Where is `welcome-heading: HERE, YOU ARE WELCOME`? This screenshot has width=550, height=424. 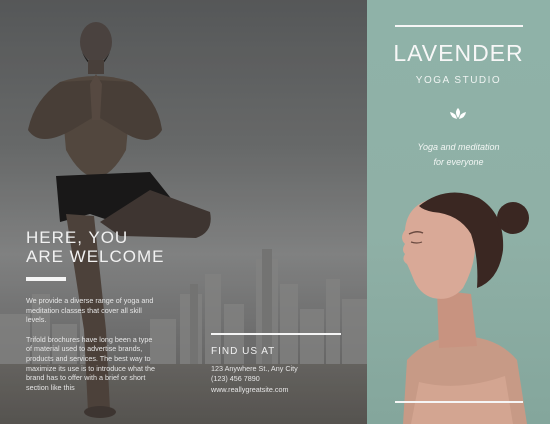
welcome-heading: HERE, YOU ARE WELCOME is located at coordinates (95, 247).